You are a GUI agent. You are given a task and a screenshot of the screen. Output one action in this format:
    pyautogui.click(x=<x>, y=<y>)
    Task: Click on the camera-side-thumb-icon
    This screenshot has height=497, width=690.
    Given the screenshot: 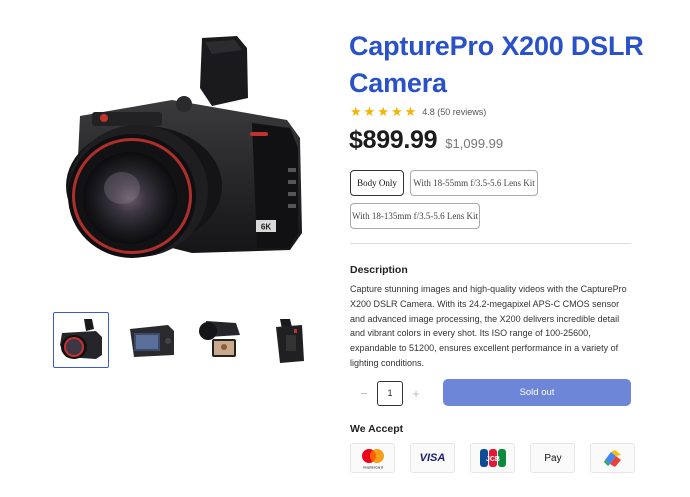 What is the action you would take?
    pyautogui.click(x=290, y=341)
    